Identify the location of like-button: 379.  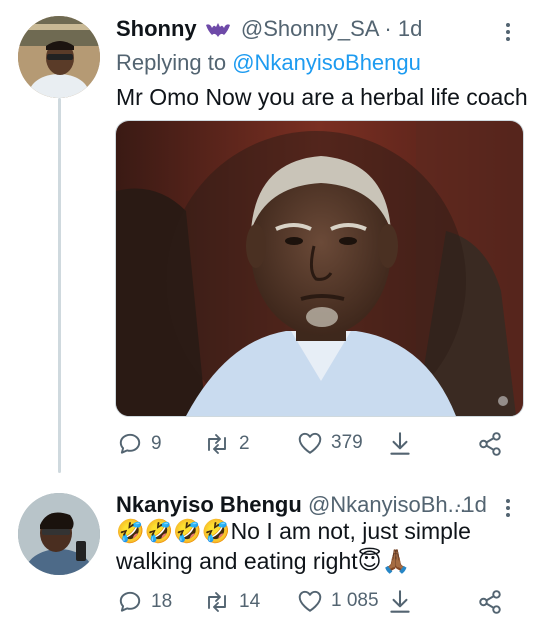
(330, 443).